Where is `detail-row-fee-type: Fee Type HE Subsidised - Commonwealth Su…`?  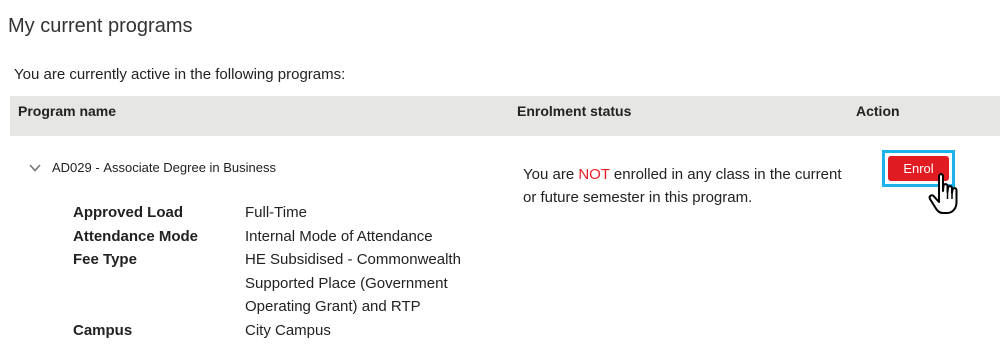
detail-row-fee-type: Fee Type HE Subsidised - Commonwealth Su… is located at coordinates (276, 283).